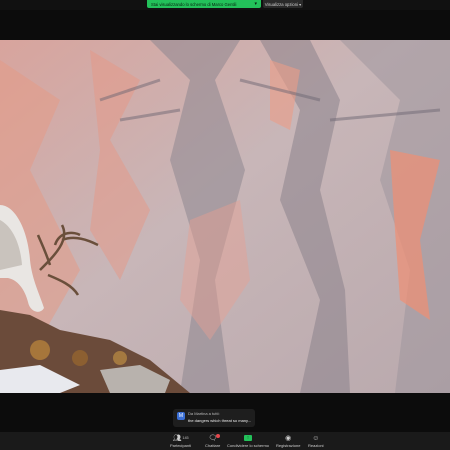 This screenshot has height=450, width=450. I want to click on chat-button: 🗨︎ Chattare, so click(212, 441).